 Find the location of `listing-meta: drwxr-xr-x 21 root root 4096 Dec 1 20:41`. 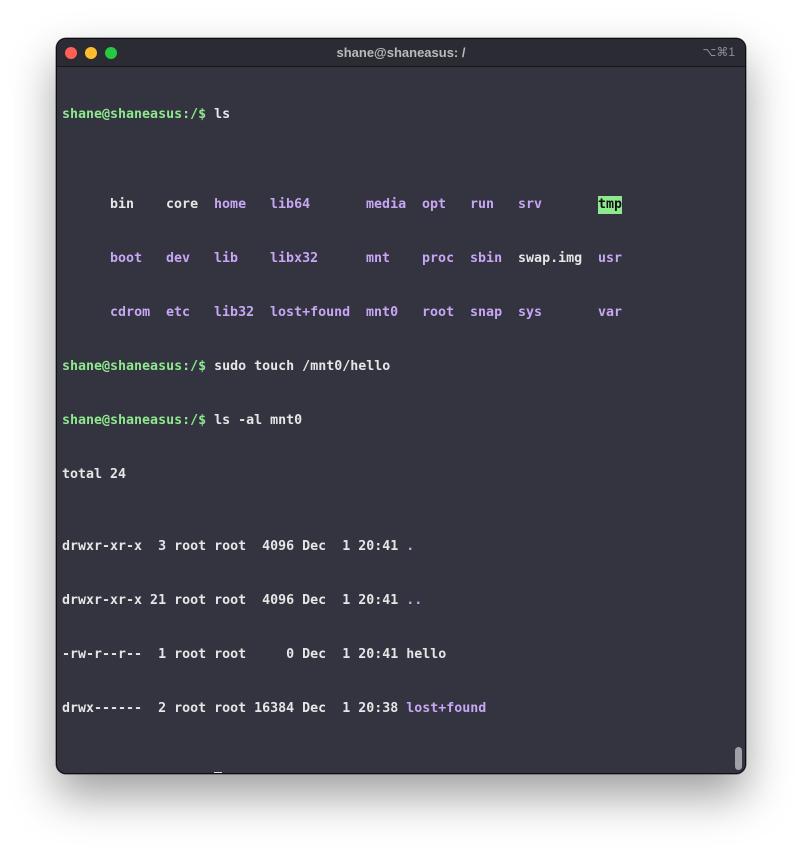

listing-meta: drwxr-xr-x 21 root root 4096 Dec 1 20:41 is located at coordinates (234, 600).